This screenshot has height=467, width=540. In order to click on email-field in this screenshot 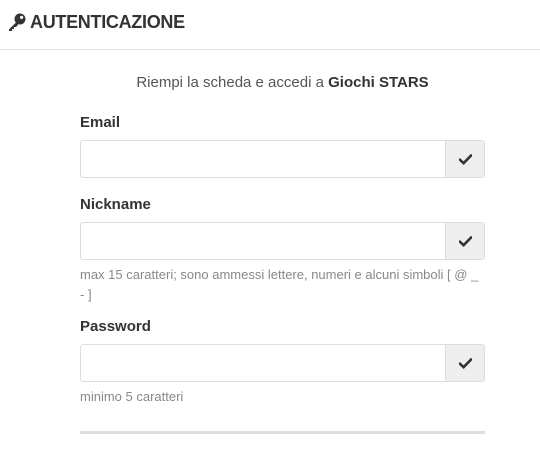, I will do `click(263, 159)`.